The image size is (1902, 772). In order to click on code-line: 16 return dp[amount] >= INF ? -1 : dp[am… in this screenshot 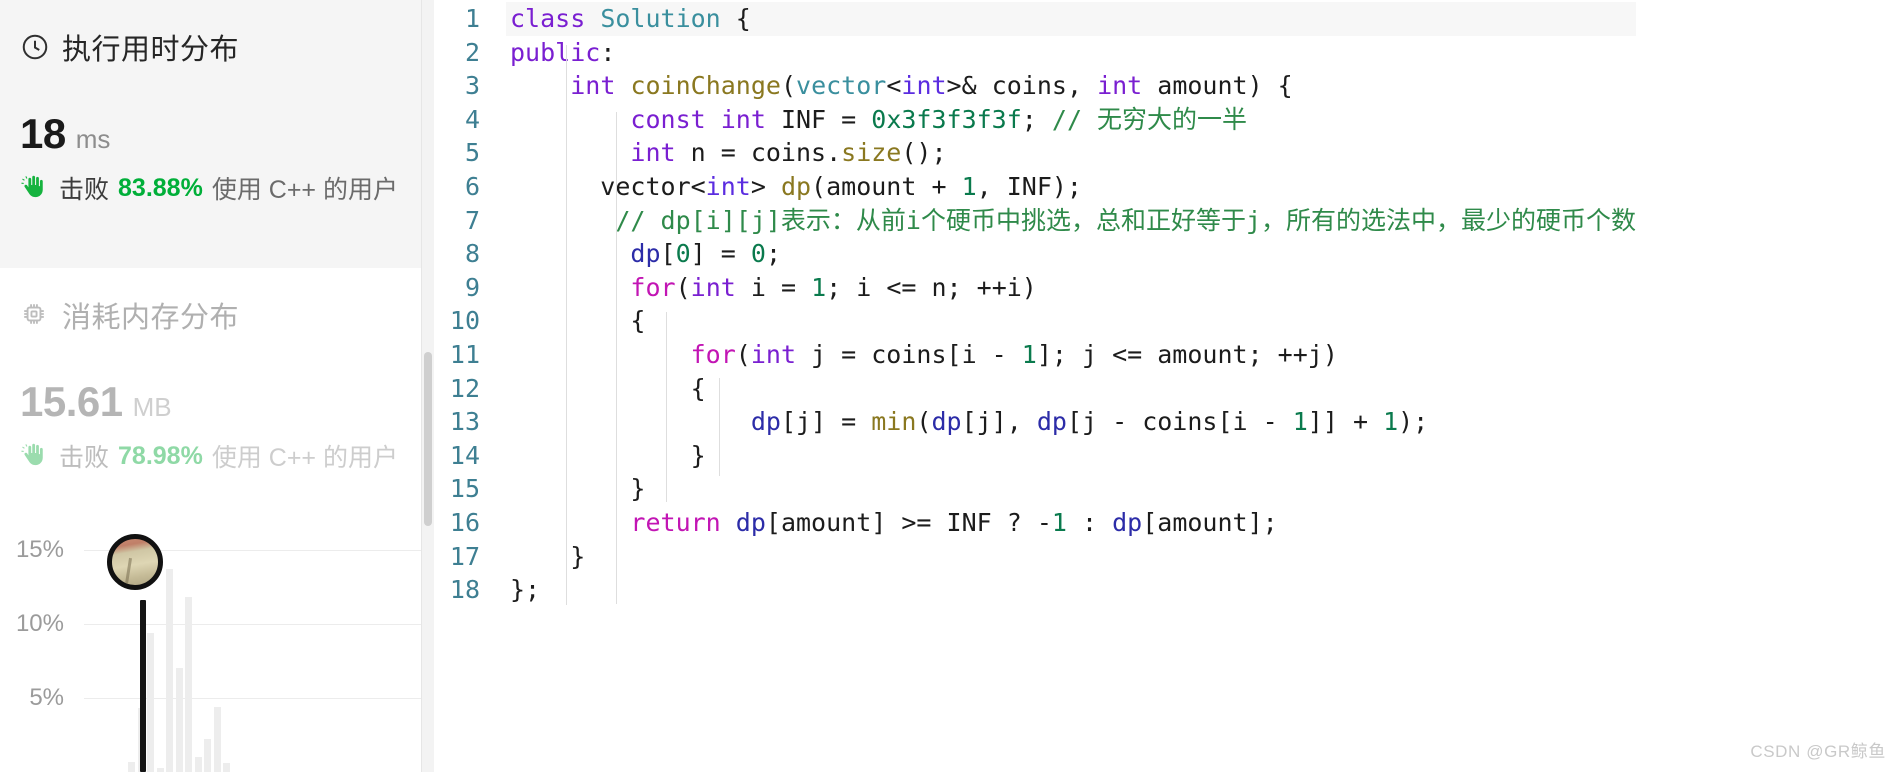, I will do `click(1042, 523)`.